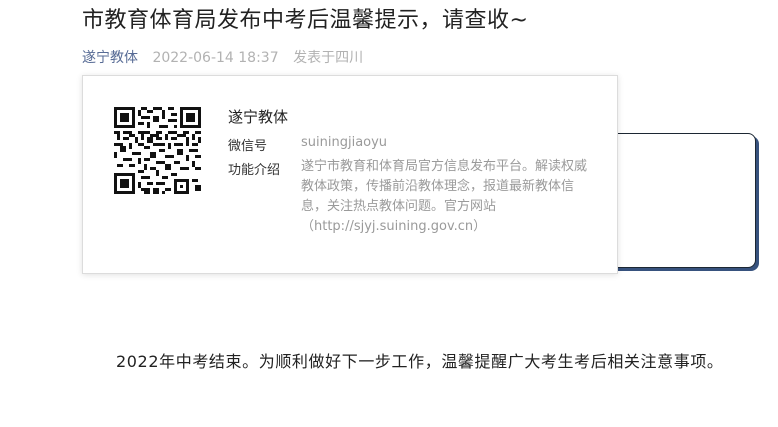 The width and height of the screenshot is (778, 427). Describe the element at coordinates (248, 146) in the screenshot. I see `wechat-id-label: 微信号` at that location.